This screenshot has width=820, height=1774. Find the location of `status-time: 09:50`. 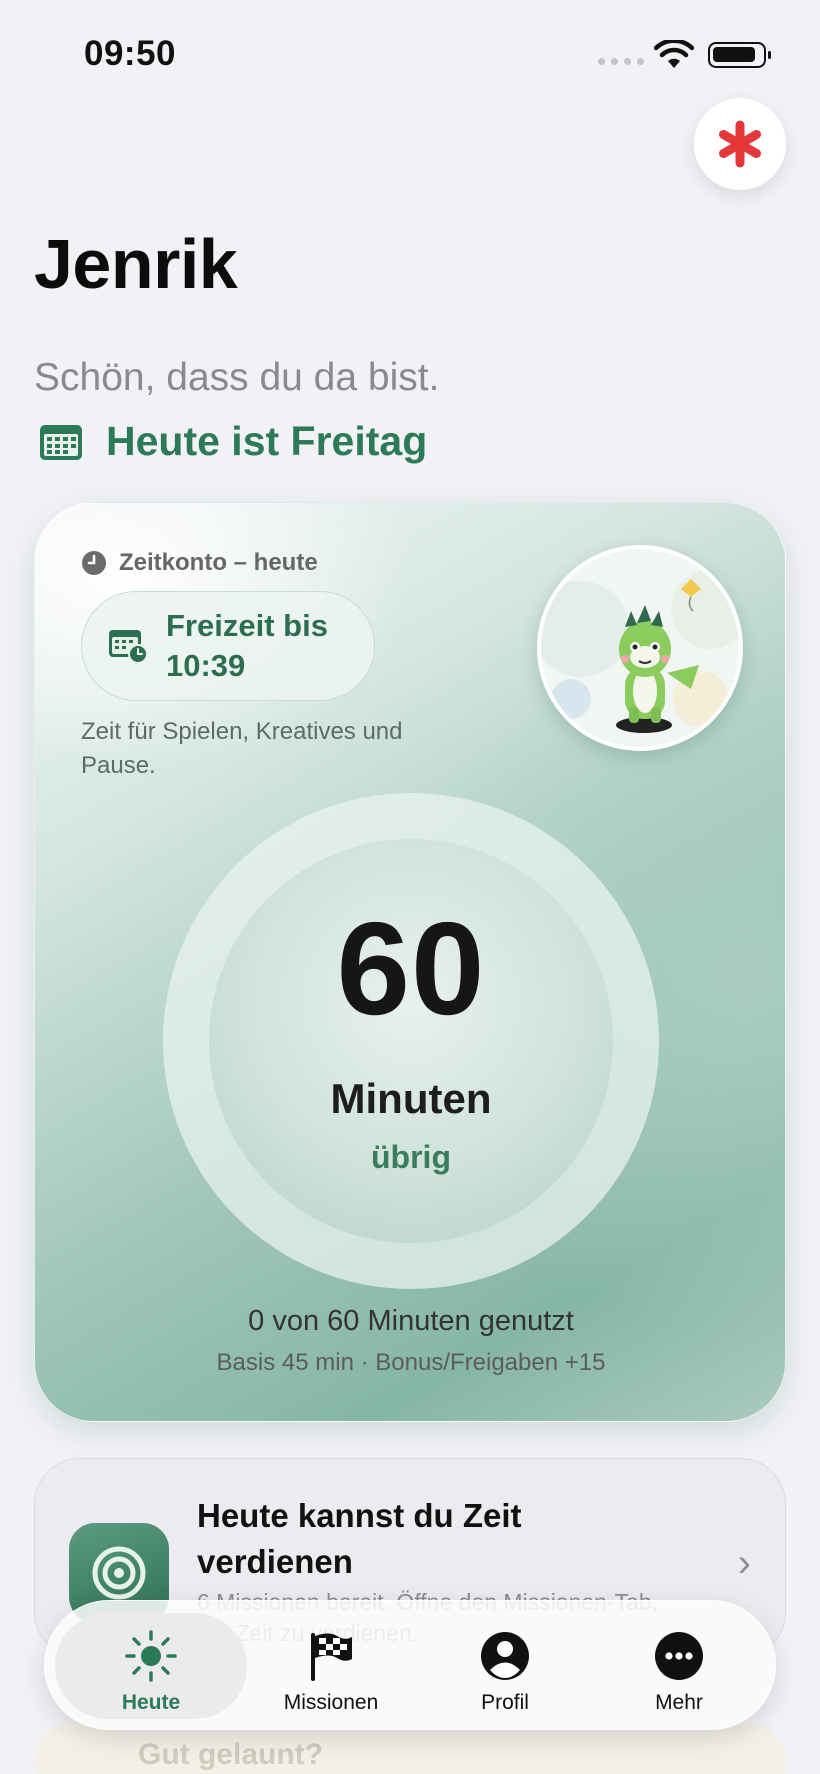

status-time: 09:50 is located at coordinates (130, 53).